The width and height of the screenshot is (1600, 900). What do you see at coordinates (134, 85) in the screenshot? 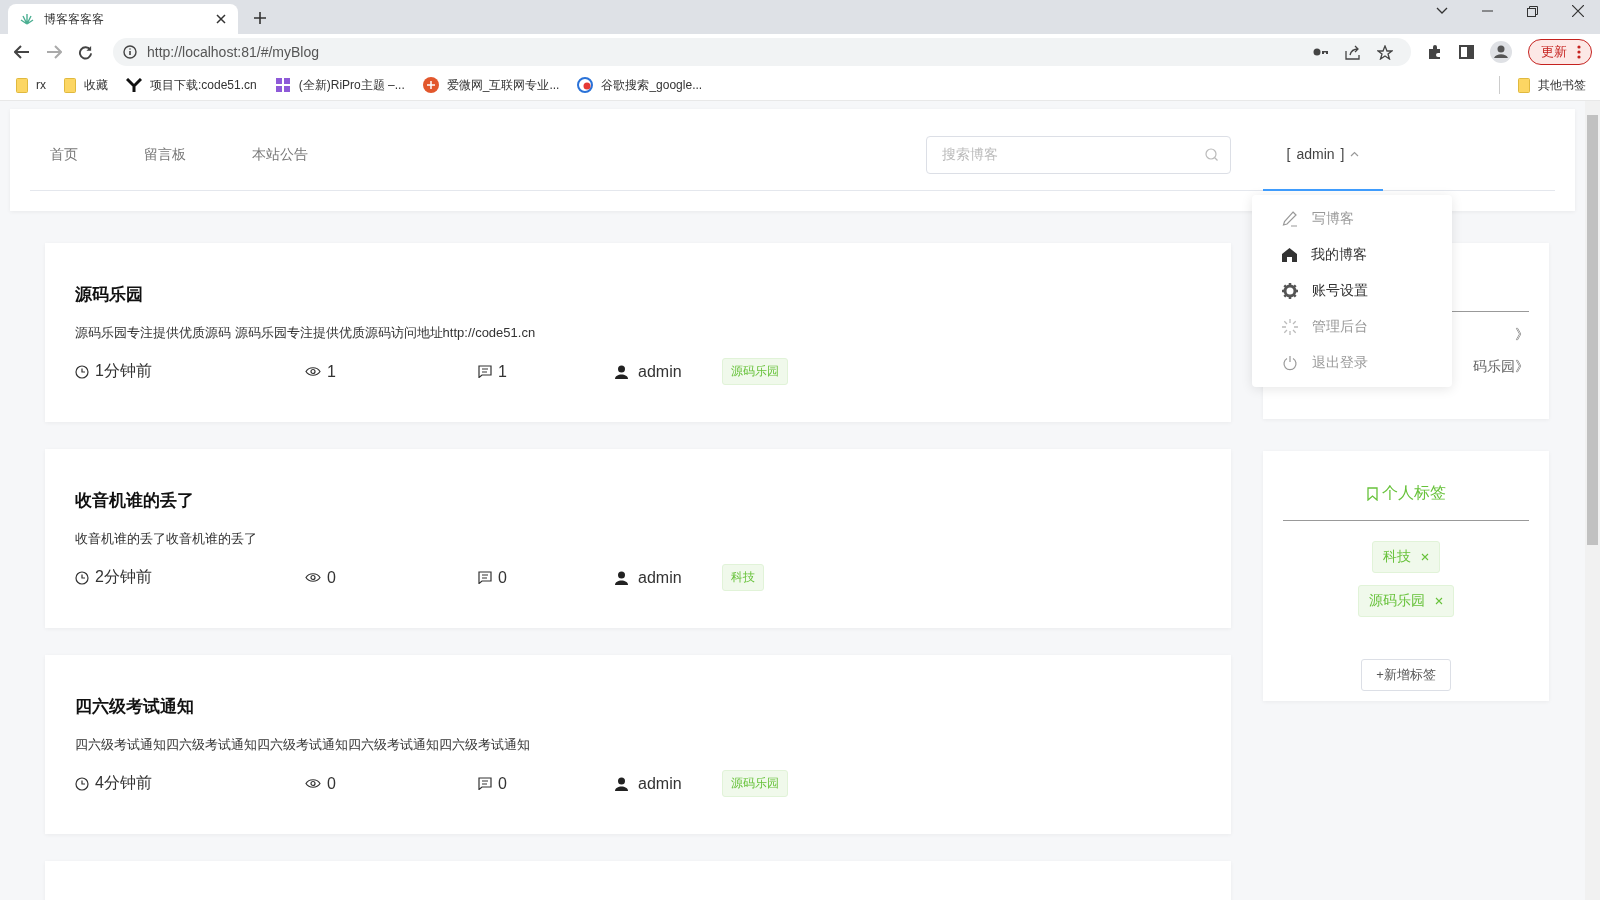
I see `y-logo-icon` at bounding box center [134, 85].